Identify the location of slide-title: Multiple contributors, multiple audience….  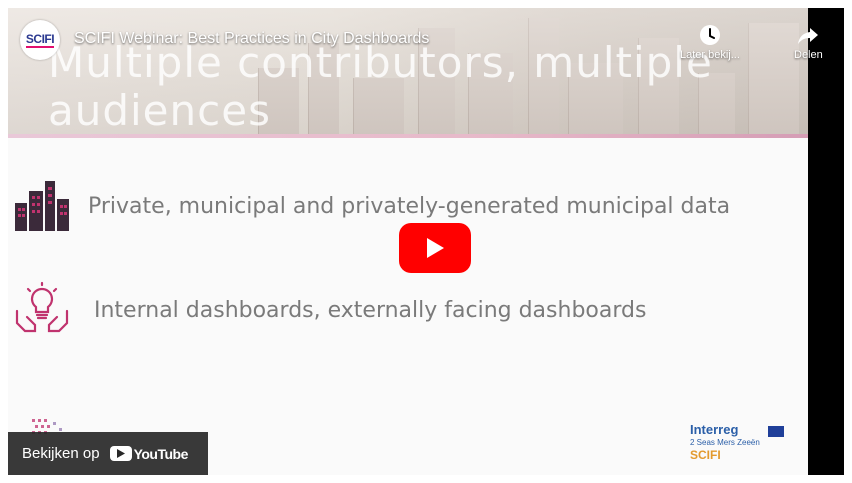
(380, 87).